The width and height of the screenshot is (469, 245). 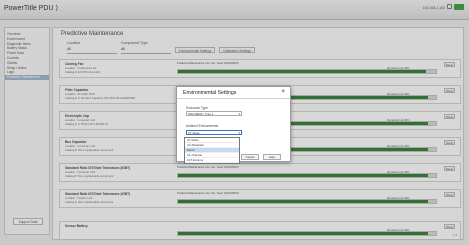 I want to click on help-button: Help, so click(x=272, y=157).